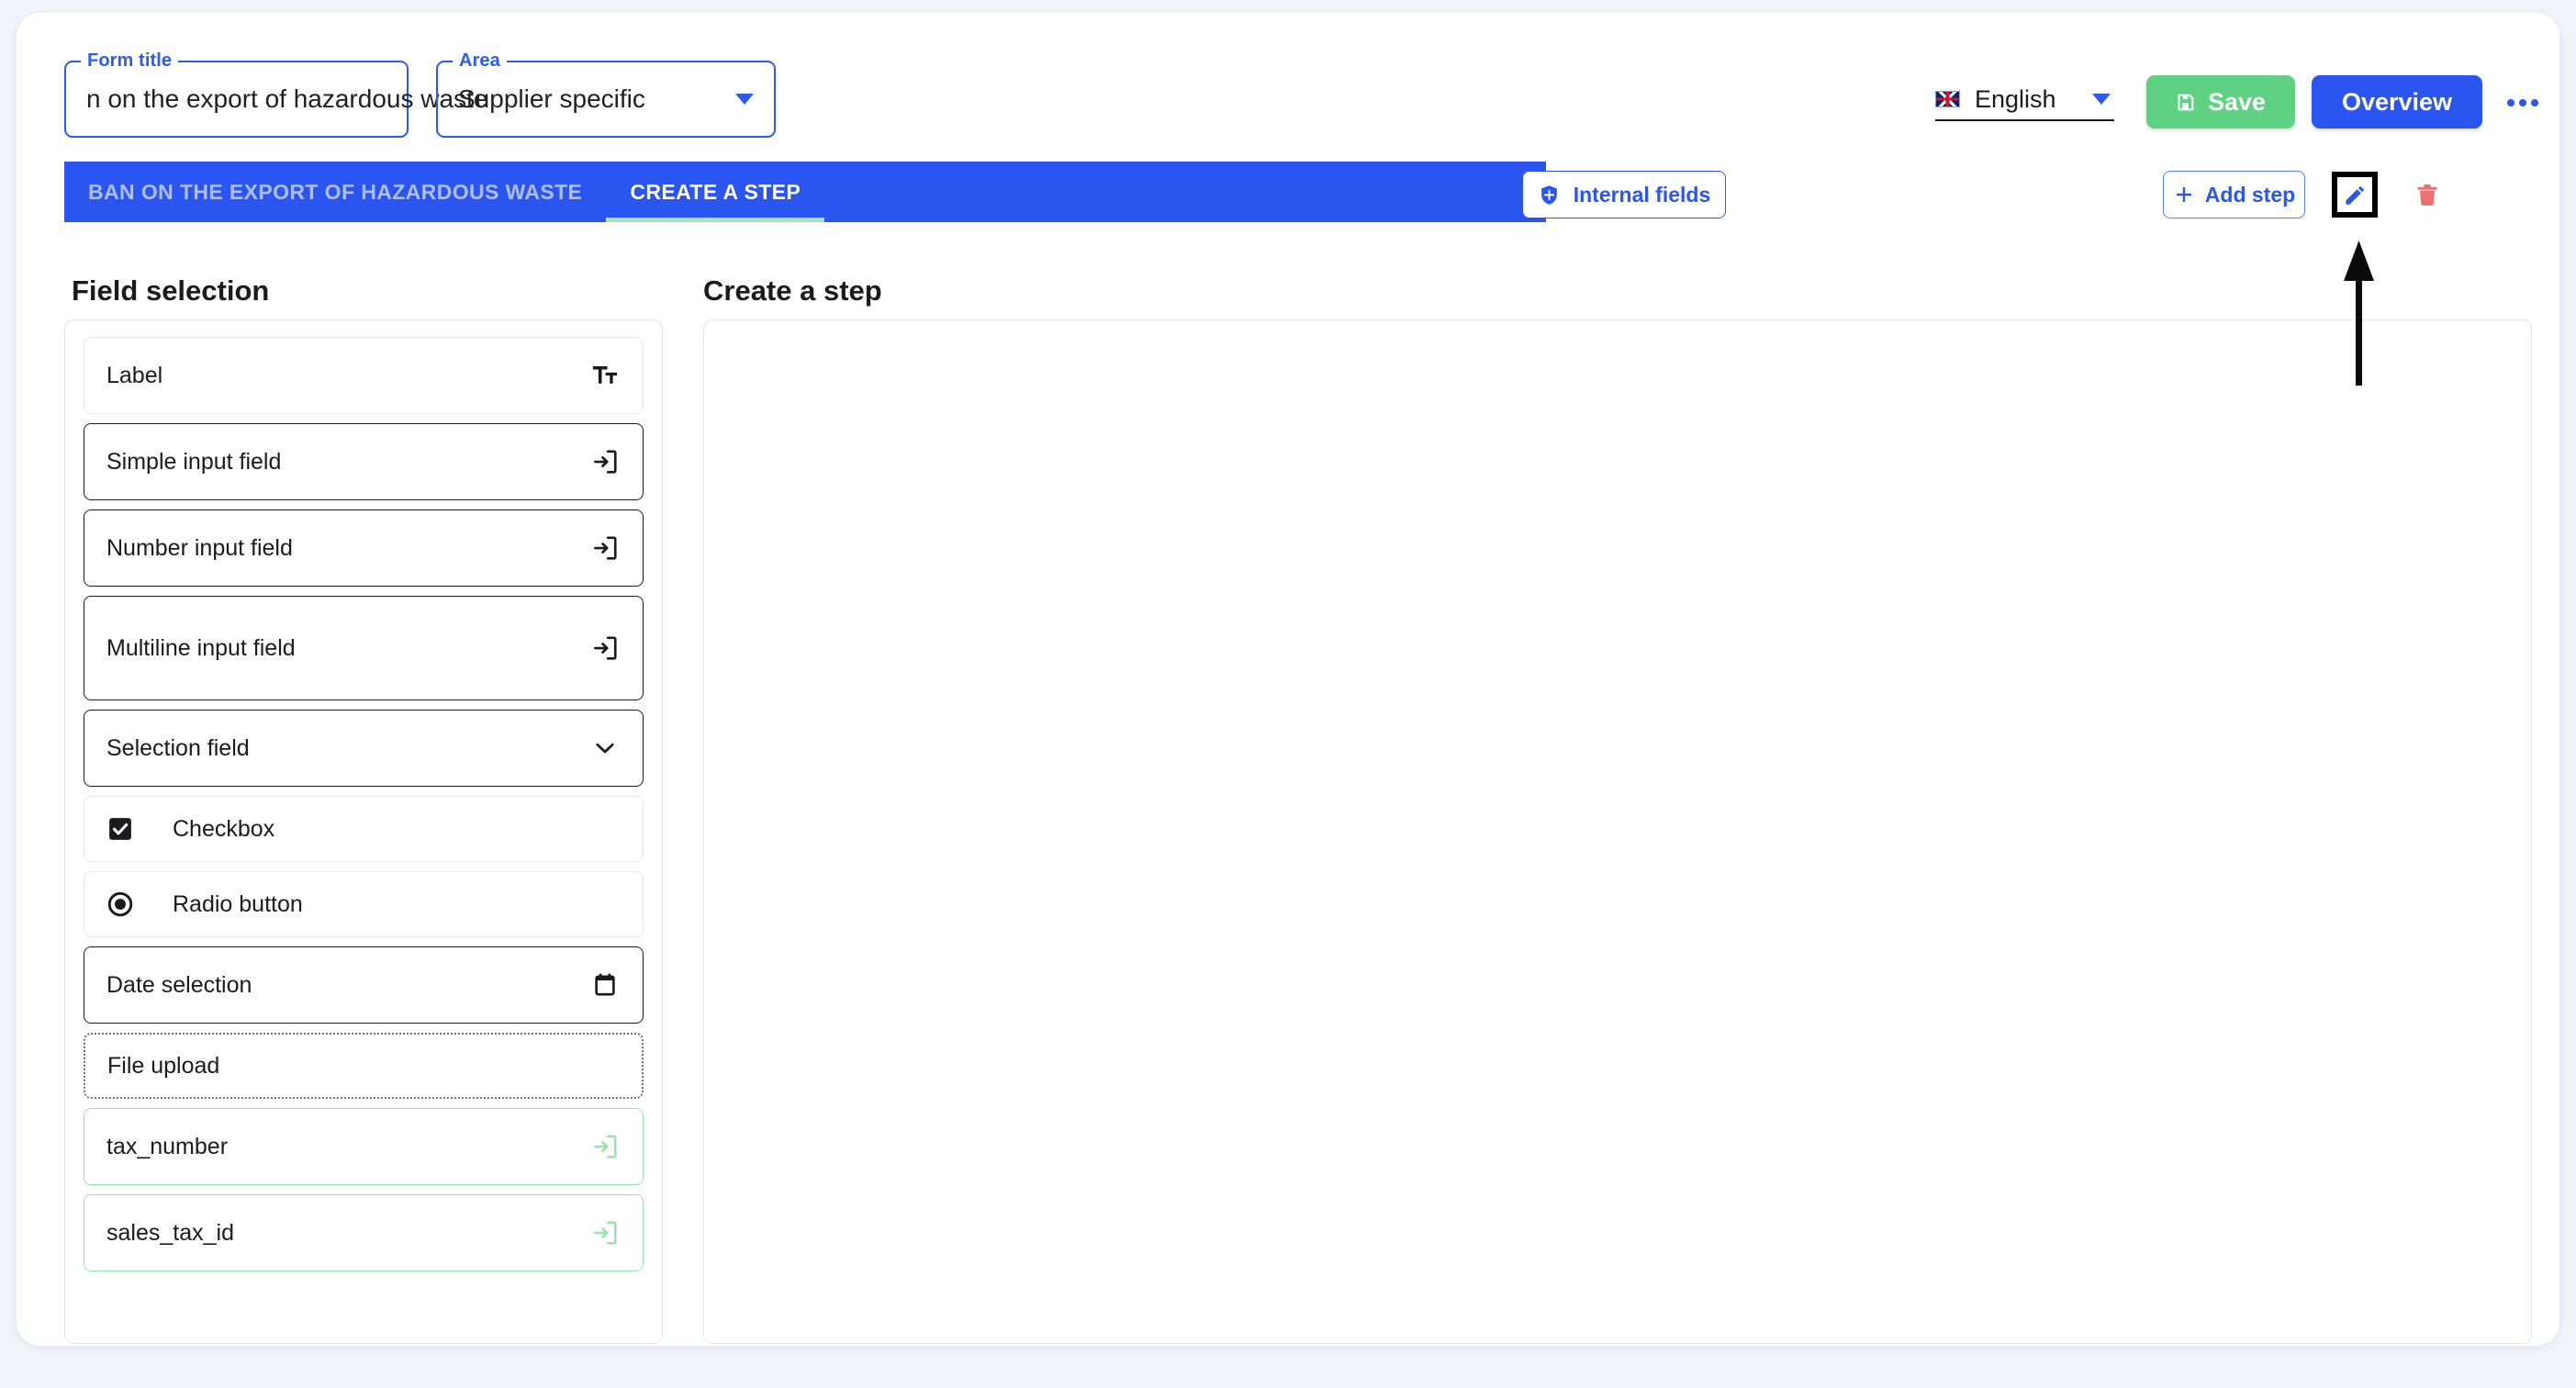 Image resolution: width=2576 pixels, height=1388 pixels. I want to click on area-legend: Area, so click(480, 60).